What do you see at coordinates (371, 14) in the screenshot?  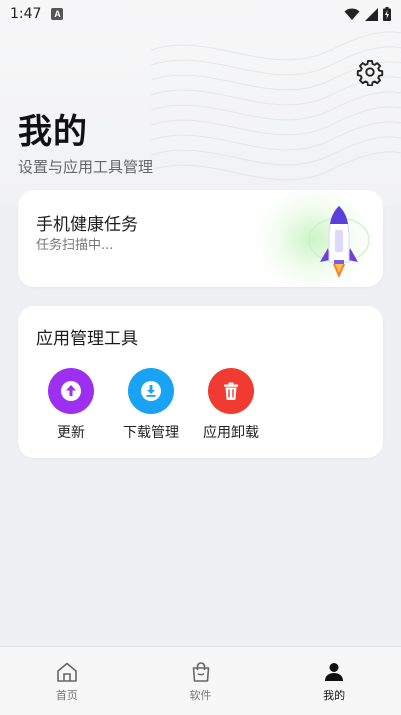 I see `signal-icon` at bounding box center [371, 14].